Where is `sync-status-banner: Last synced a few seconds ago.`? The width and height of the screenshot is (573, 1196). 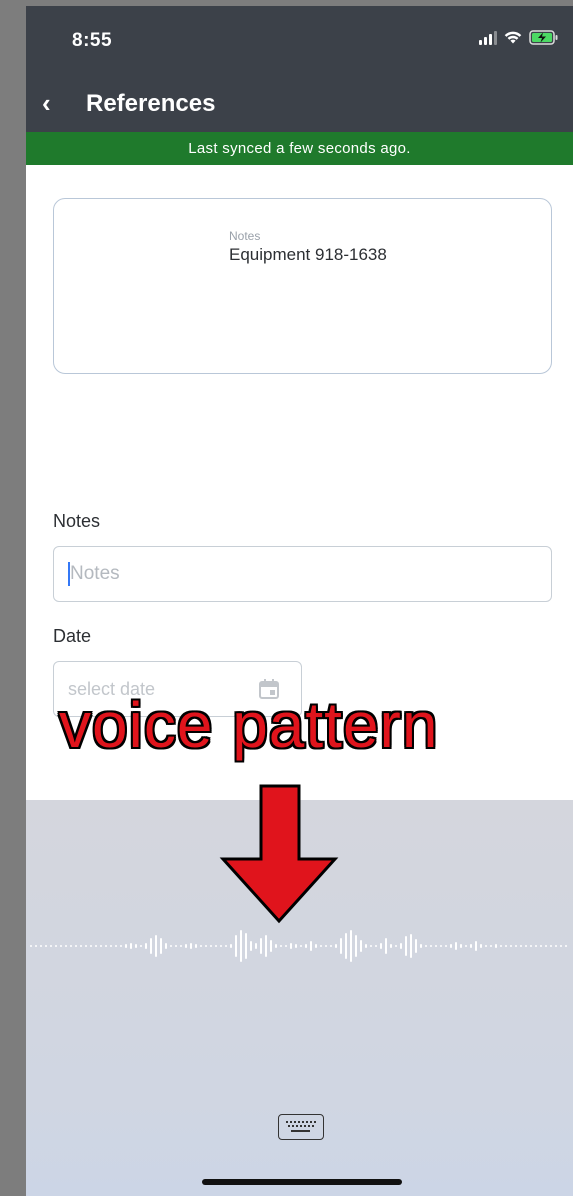
sync-status-banner: Last synced a few seconds ago. is located at coordinates (299, 148).